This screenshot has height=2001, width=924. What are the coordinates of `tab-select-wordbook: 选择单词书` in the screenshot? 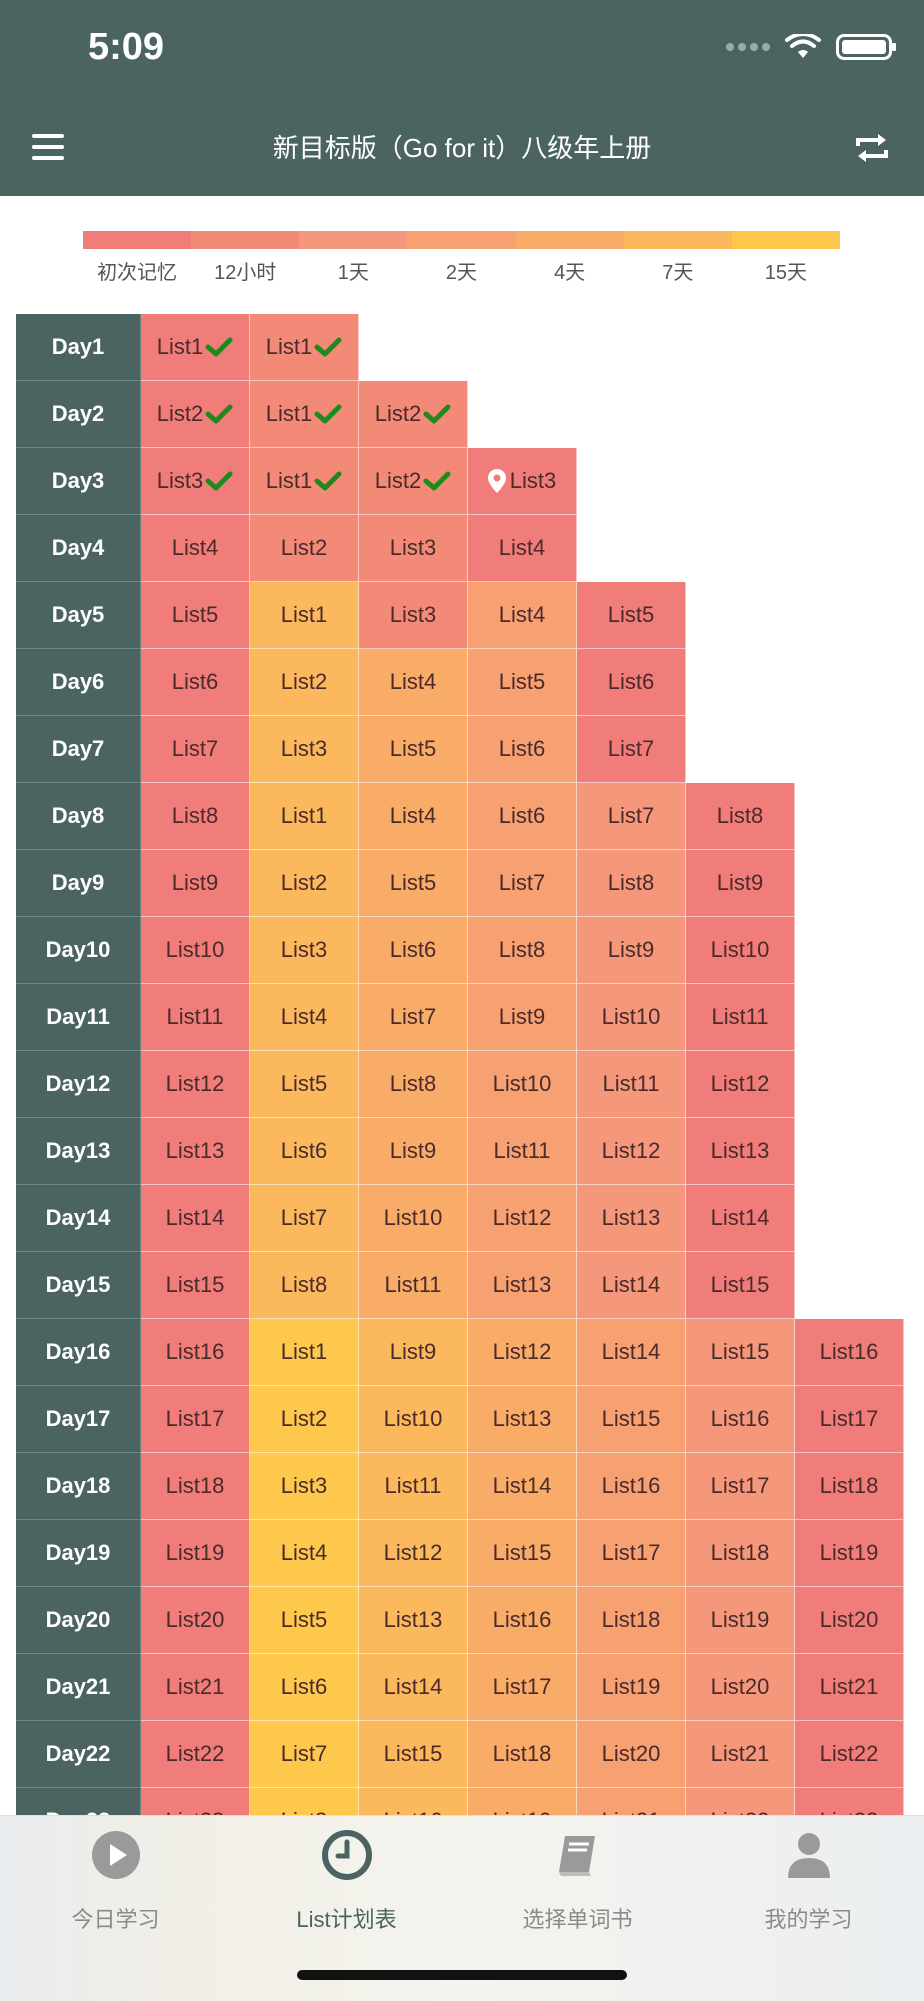 It's located at (577, 1881).